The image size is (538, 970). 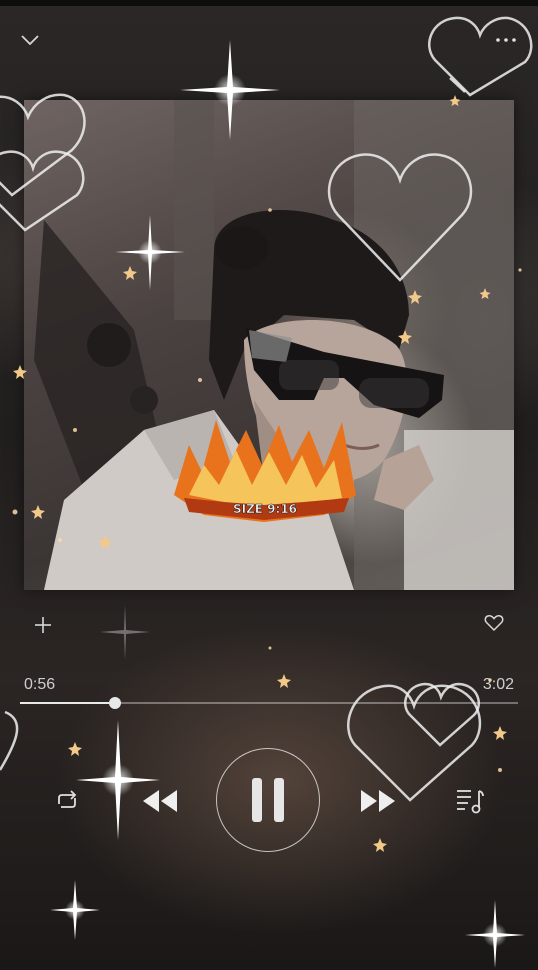 I want to click on chevron-down-icon, so click(x=30, y=40).